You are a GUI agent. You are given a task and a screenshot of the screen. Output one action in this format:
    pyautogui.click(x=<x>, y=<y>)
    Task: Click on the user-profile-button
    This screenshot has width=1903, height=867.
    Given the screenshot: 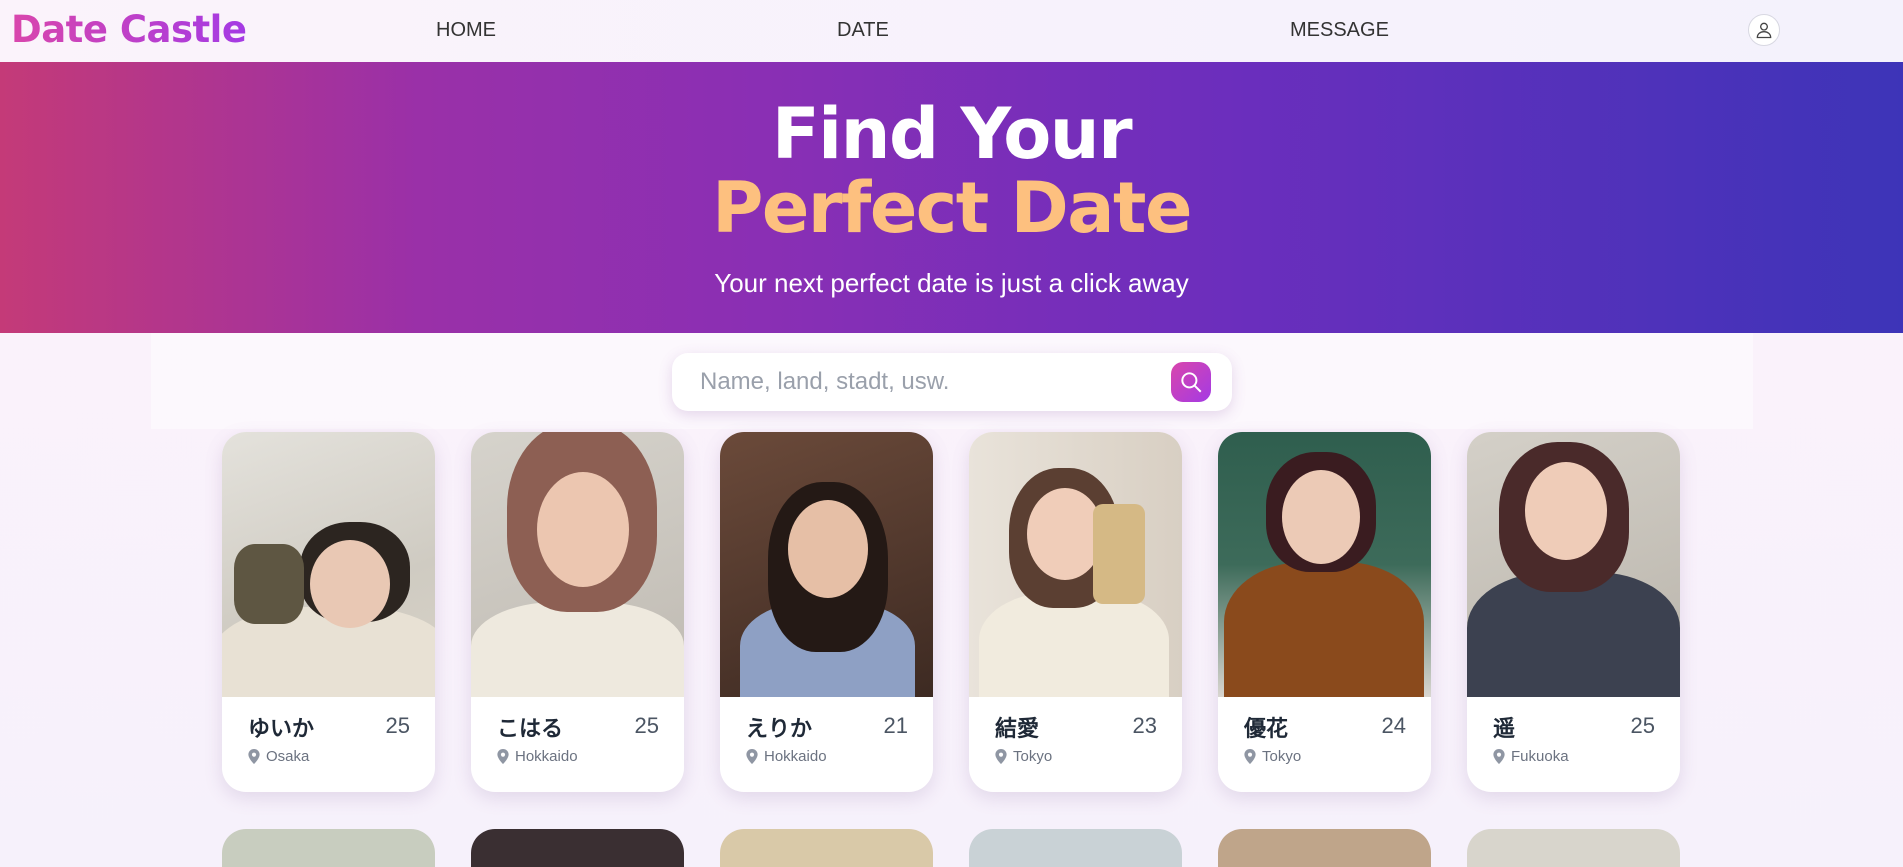 What is the action you would take?
    pyautogui.click(x=1764, y=30)
    